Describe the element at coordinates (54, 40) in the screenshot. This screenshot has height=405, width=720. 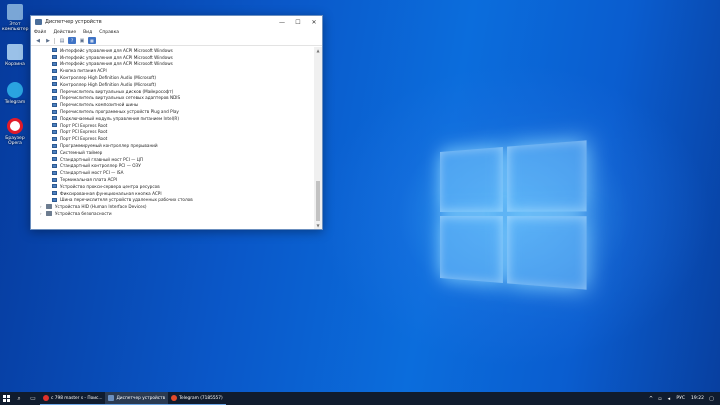
I see `toolbar-divider` at that location.